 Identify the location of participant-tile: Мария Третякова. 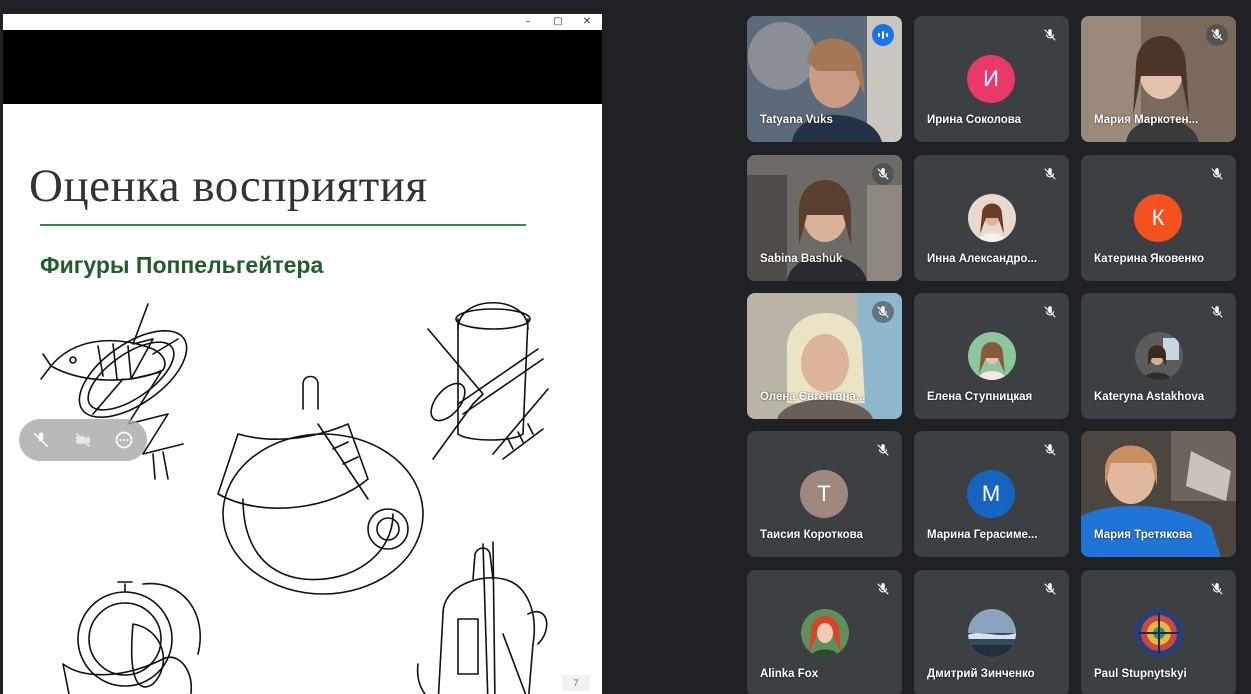
(1158, 494).